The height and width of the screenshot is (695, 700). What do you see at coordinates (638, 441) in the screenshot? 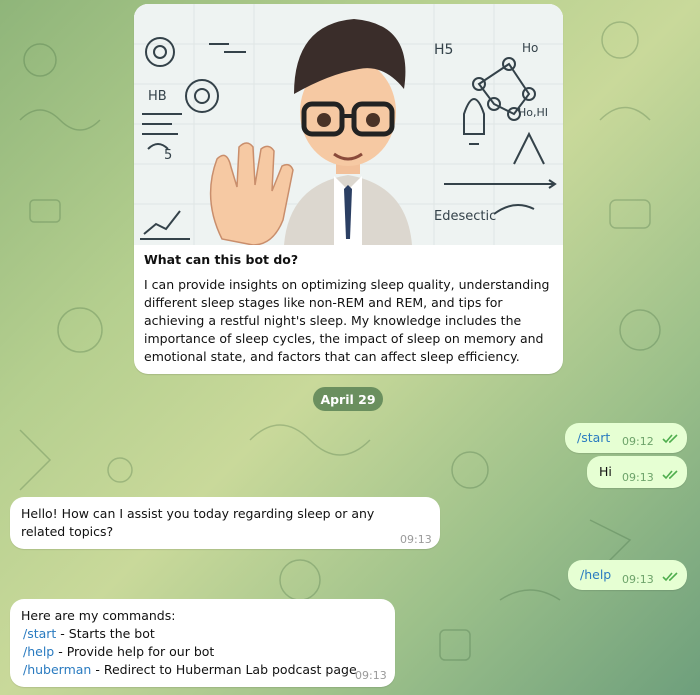
I see `message-time: 09:12` at bounding box center [638, 441].